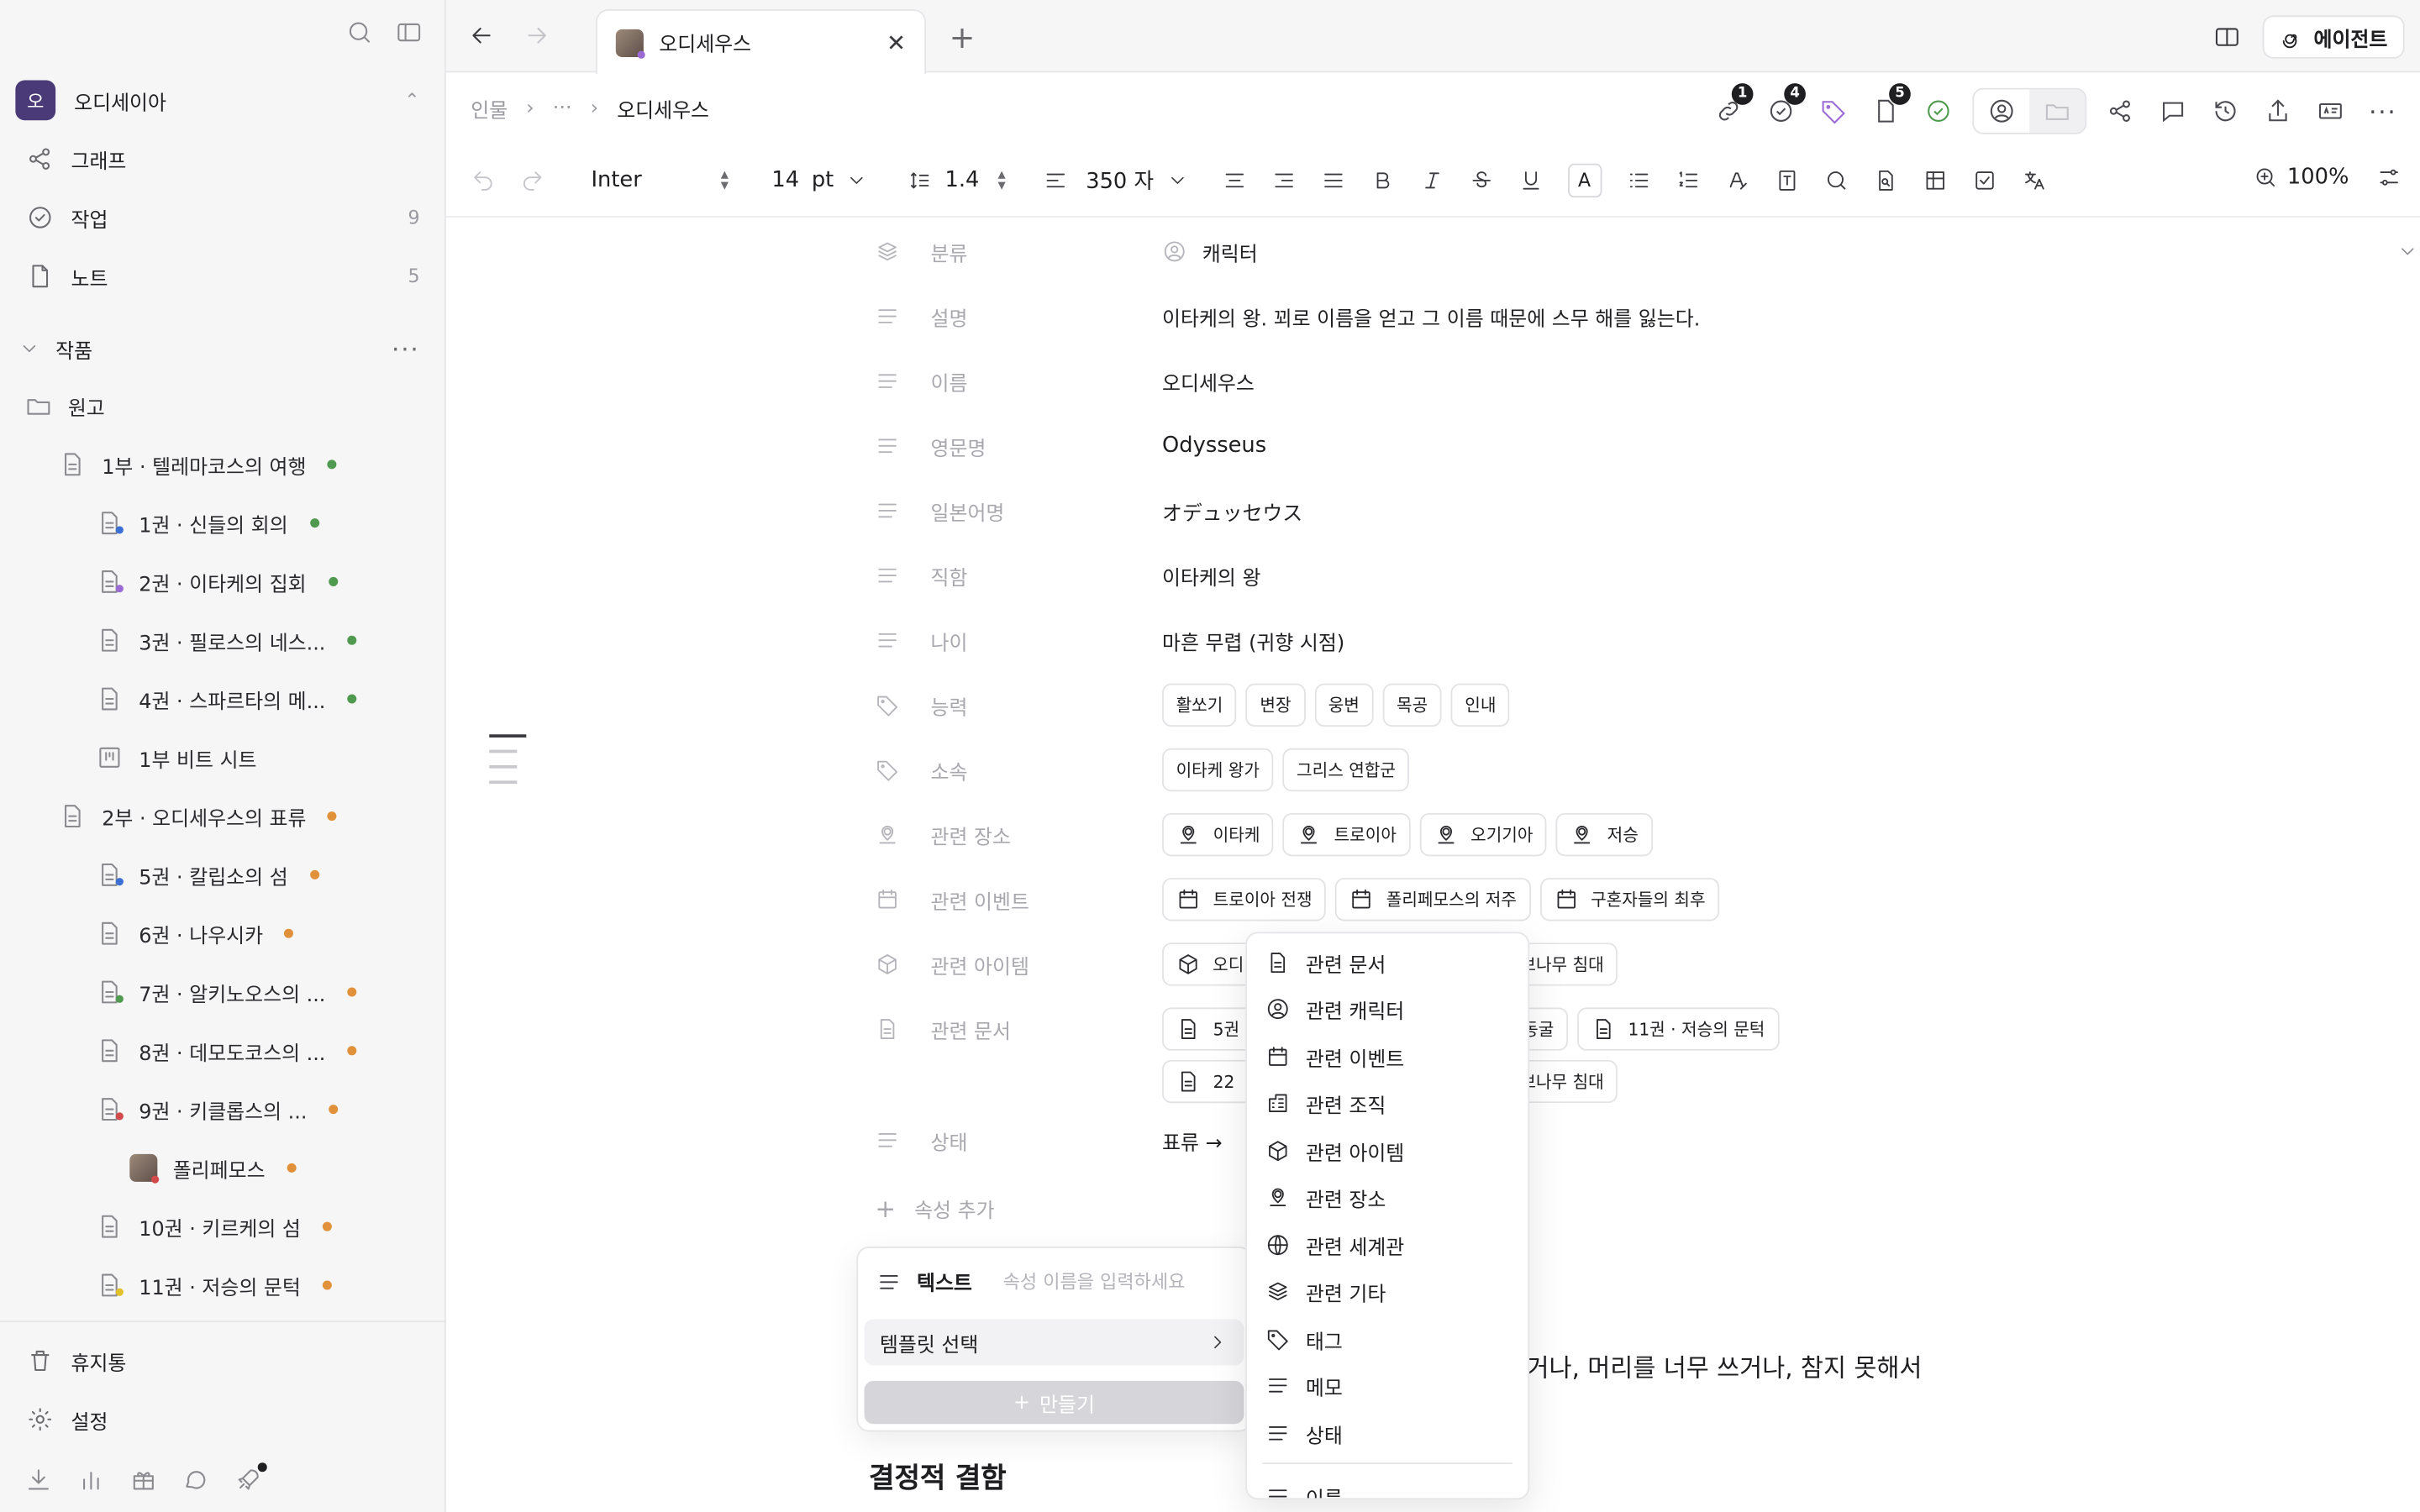 The height and width of the screenshot is (1512, 2420). I want to click on id-card-icon, so click(2330, 110).